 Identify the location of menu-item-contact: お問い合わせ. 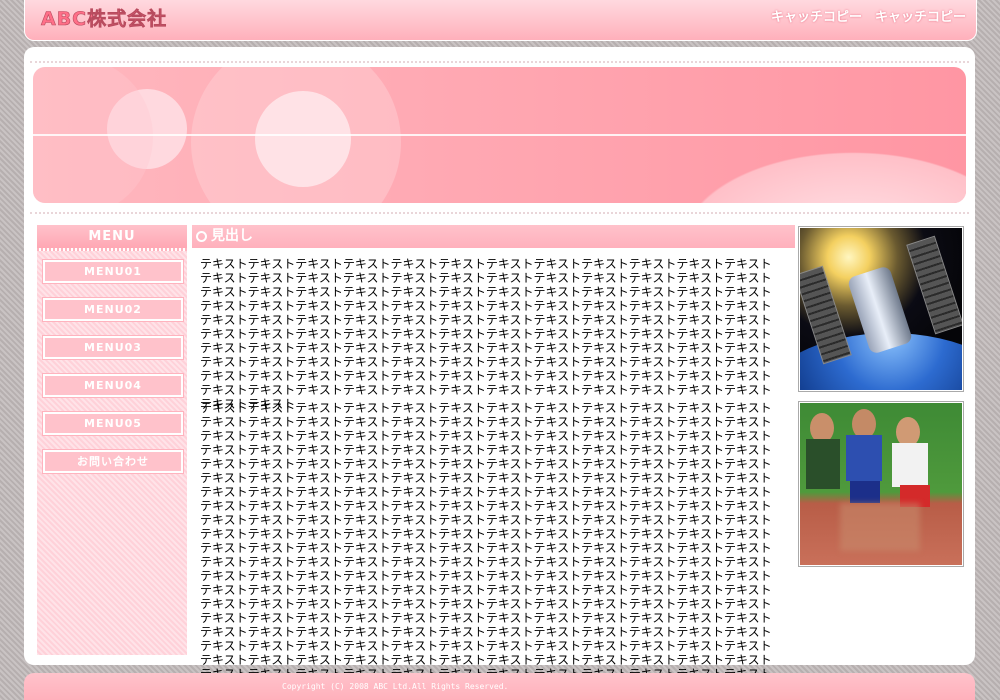
(113, 461).